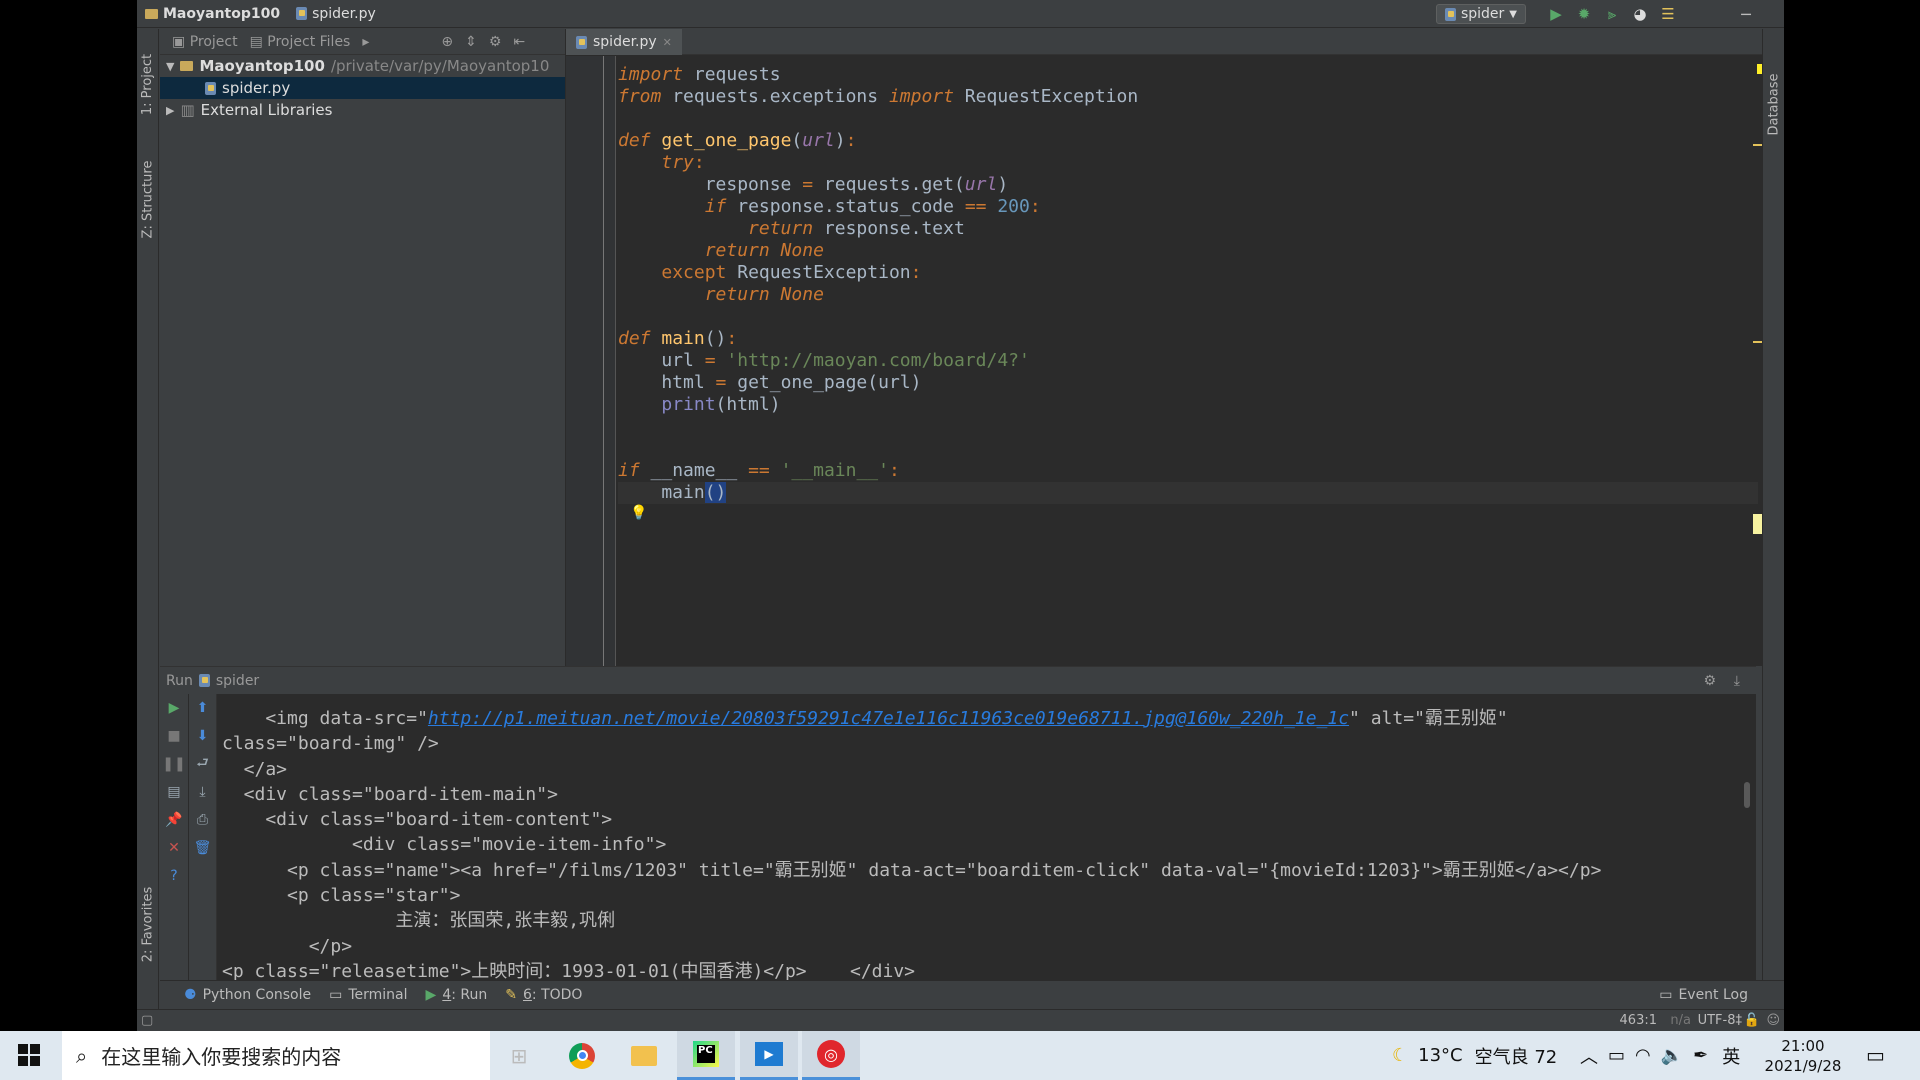 The image size is (1920, 1080). I want to click on tab-spider-py-label: spider.py, so click(625, 42).